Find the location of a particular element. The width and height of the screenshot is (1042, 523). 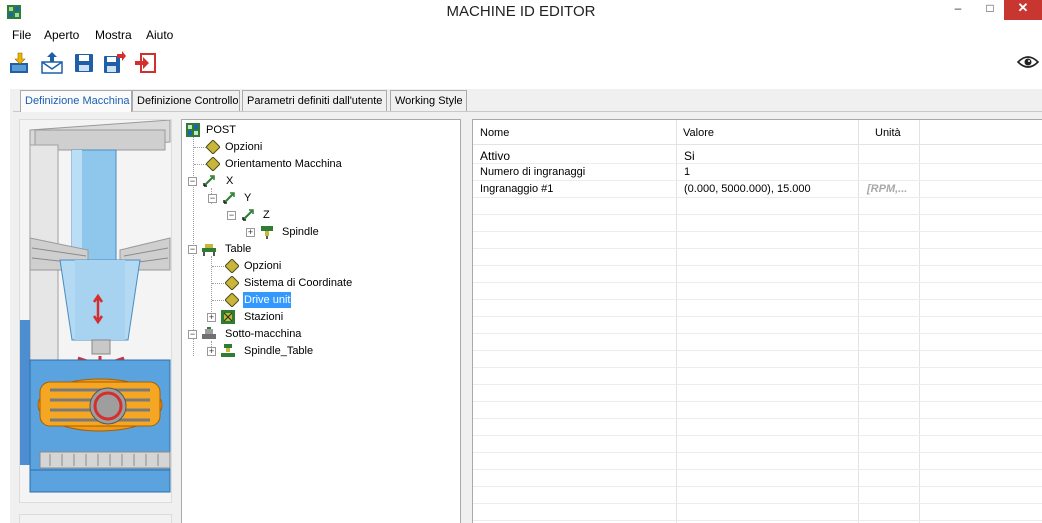

menu-bar: File Aperto Mostra Aiuto is located at coordinates (521, 35).